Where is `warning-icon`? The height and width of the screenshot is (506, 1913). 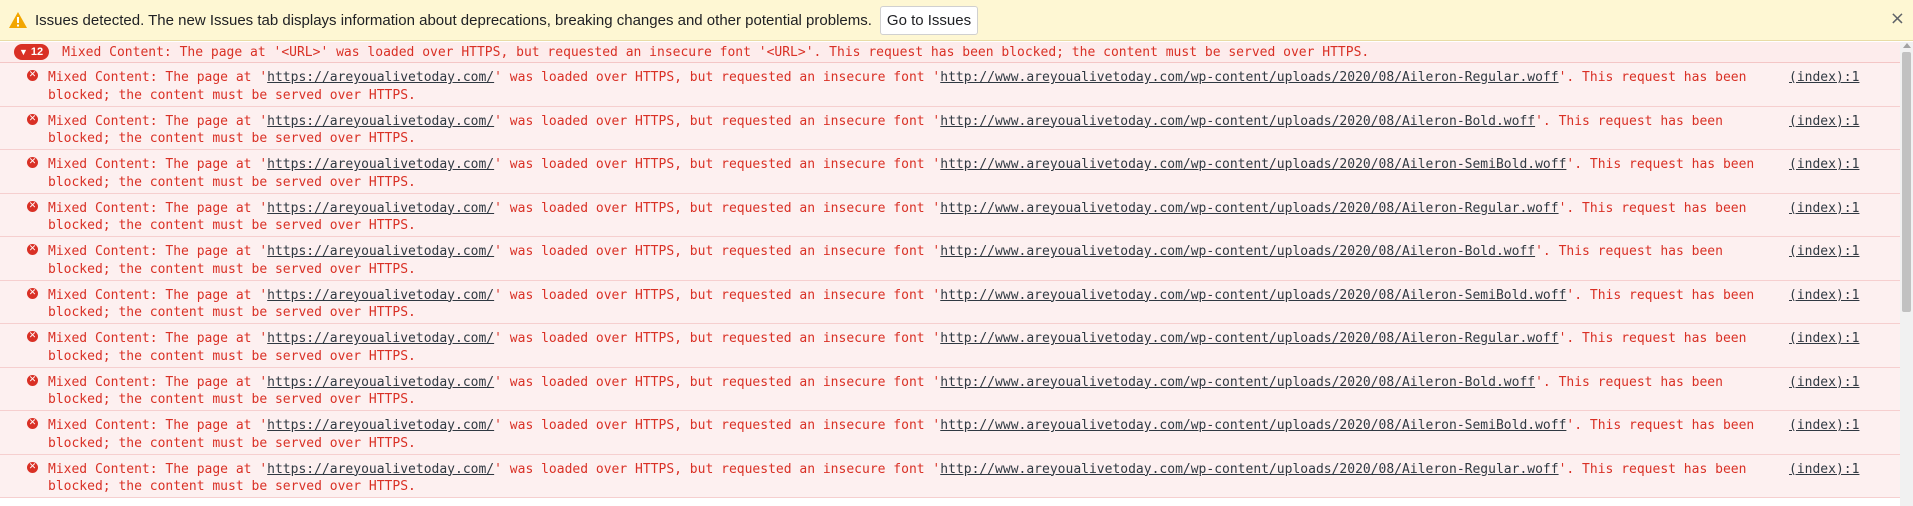
warning-icon is located at coordinates (19, 20).